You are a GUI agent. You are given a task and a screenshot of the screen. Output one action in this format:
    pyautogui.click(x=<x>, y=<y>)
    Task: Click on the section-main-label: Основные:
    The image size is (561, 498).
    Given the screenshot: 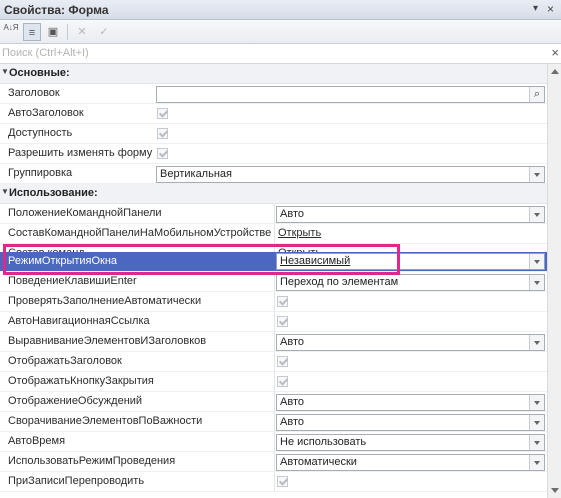 What is the action you would take?
    pyautogui.click(x=39, y=73)
    